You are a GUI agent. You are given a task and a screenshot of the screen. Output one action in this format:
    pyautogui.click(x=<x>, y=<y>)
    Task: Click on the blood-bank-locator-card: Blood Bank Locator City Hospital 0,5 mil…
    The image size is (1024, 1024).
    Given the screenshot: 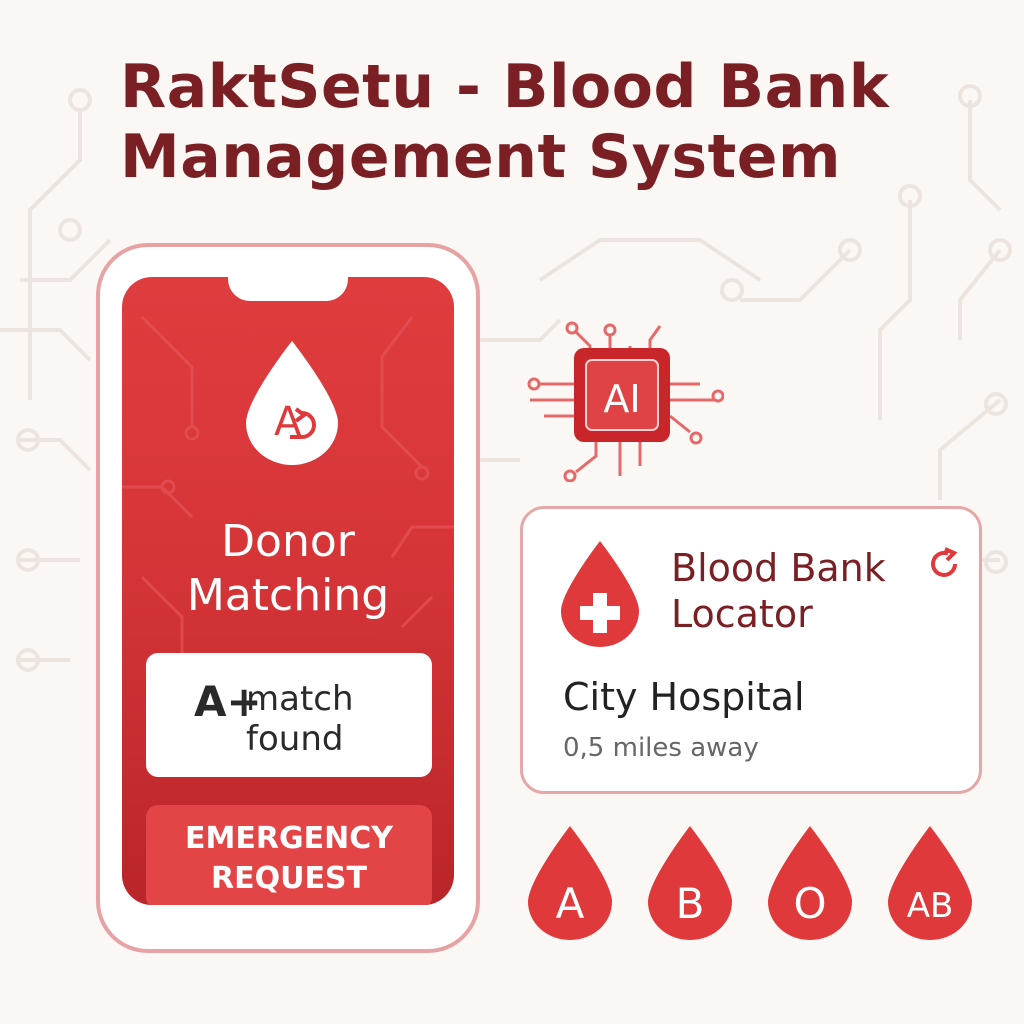 What is the action you would take?
    pyautogui.click(x=751, y=650)
    